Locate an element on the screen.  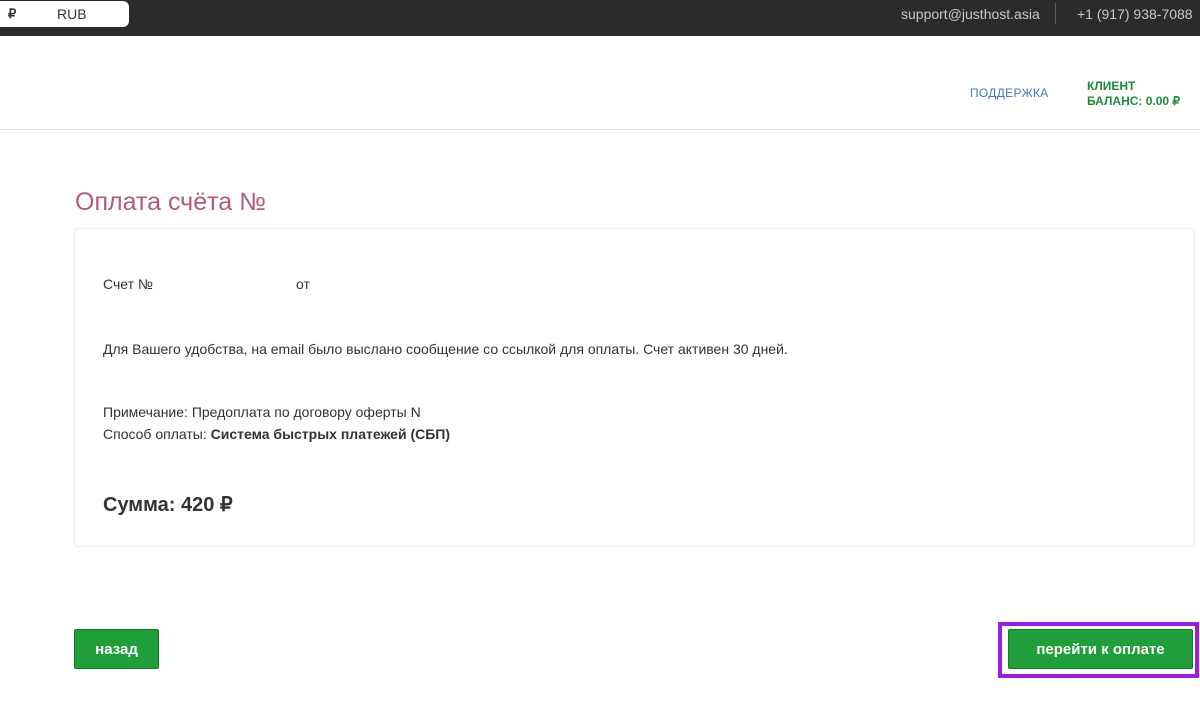
proceed-to-payment-button: перейти к оплате is located at coordinates (1100, 649).